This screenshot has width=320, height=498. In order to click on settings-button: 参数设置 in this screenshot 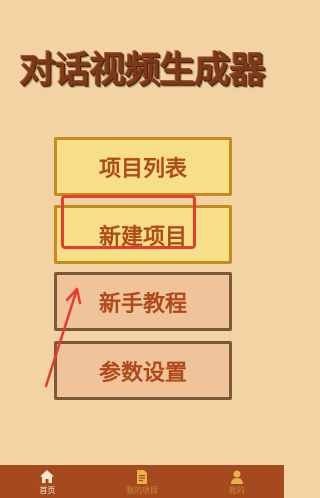, I will do `click(143, 370)`.